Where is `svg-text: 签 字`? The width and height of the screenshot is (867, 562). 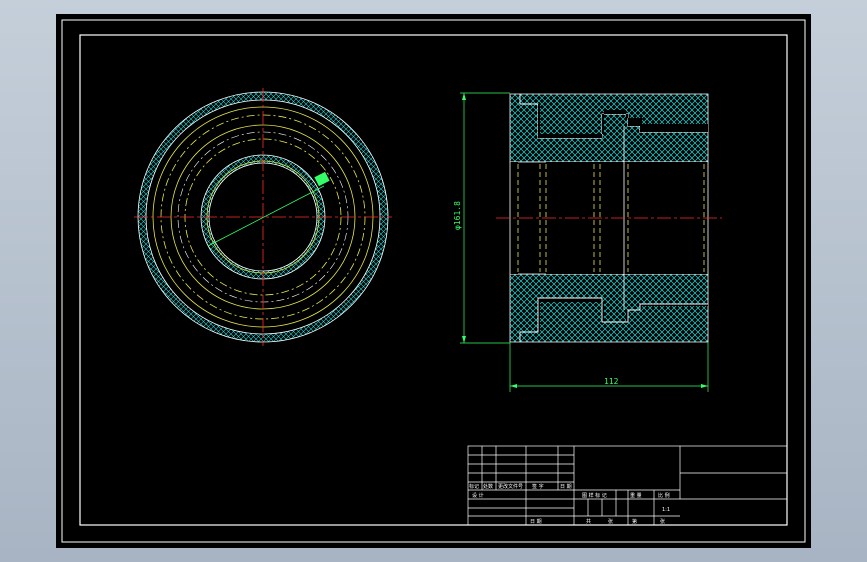 svg-text: 签 字 is located at coordinates (538, 486).